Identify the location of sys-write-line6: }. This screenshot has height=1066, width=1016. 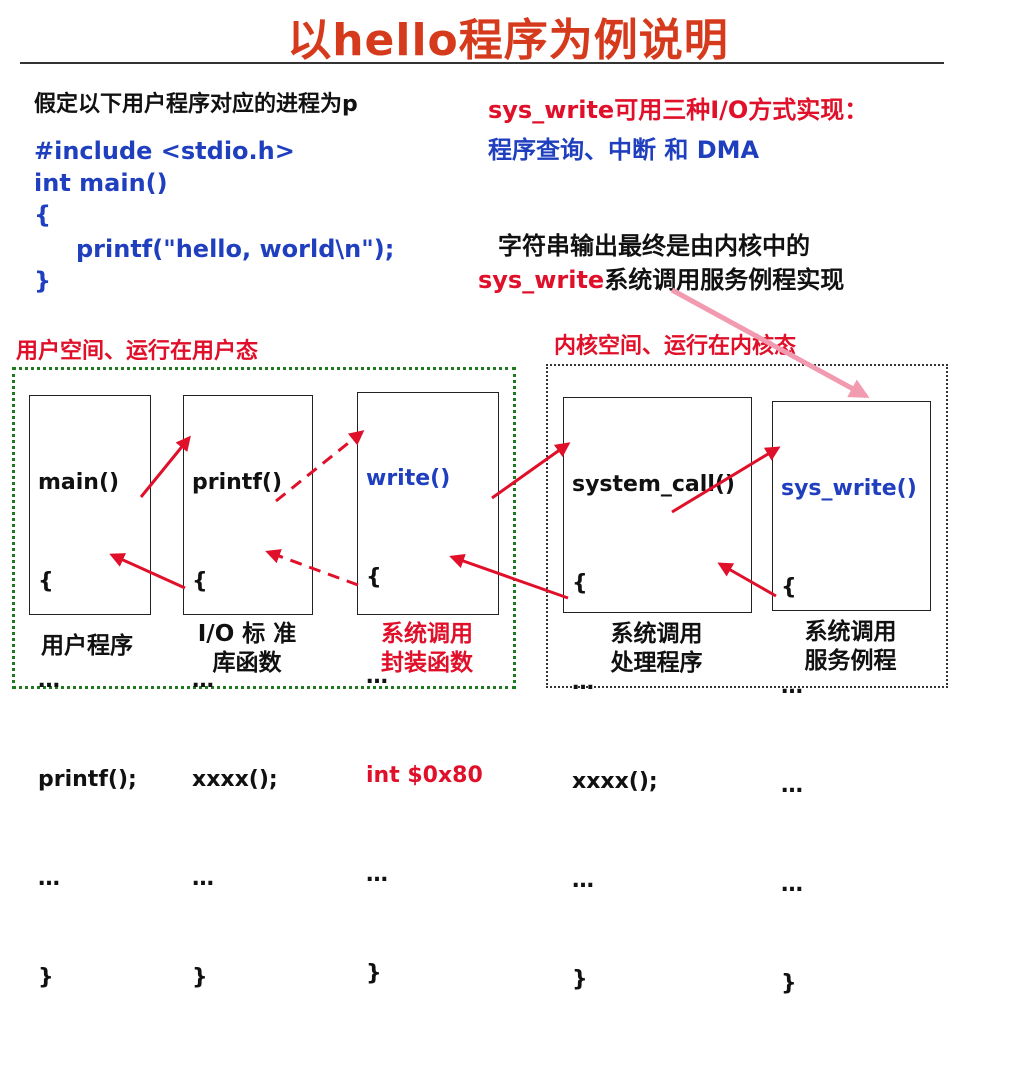
(789, 983).